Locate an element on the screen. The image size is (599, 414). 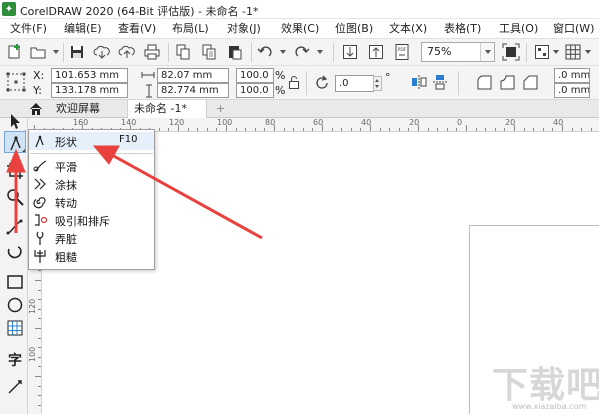
shape-tool-flyout: 形状 F10 平滑 涂抹 转动 吸引和排斥 弄脏 粗糙 is located at coordinates (91, 199).